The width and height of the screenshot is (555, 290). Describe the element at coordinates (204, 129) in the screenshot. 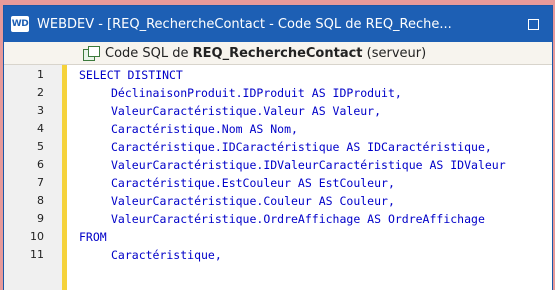

I see `code-text: Caractéristique.Nom AS Nom,` at that location.